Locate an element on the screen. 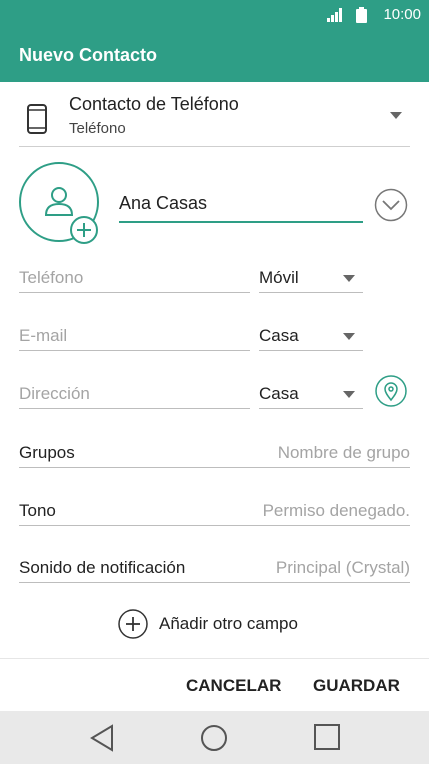 The width and height of the screenshot is (429, 764). save-button: GUARDAR is located at coordinates (356, 686).